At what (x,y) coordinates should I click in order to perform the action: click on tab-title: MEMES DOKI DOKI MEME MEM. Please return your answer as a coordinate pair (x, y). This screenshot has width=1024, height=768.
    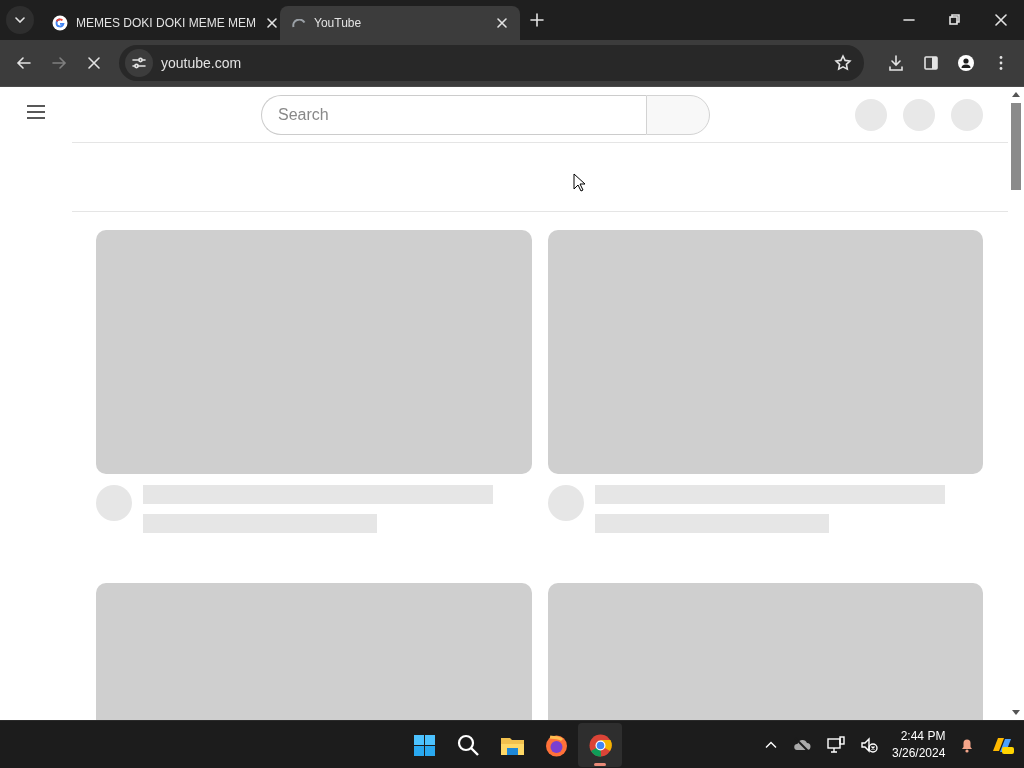
    Looking at the image, I should click on (166, 23).